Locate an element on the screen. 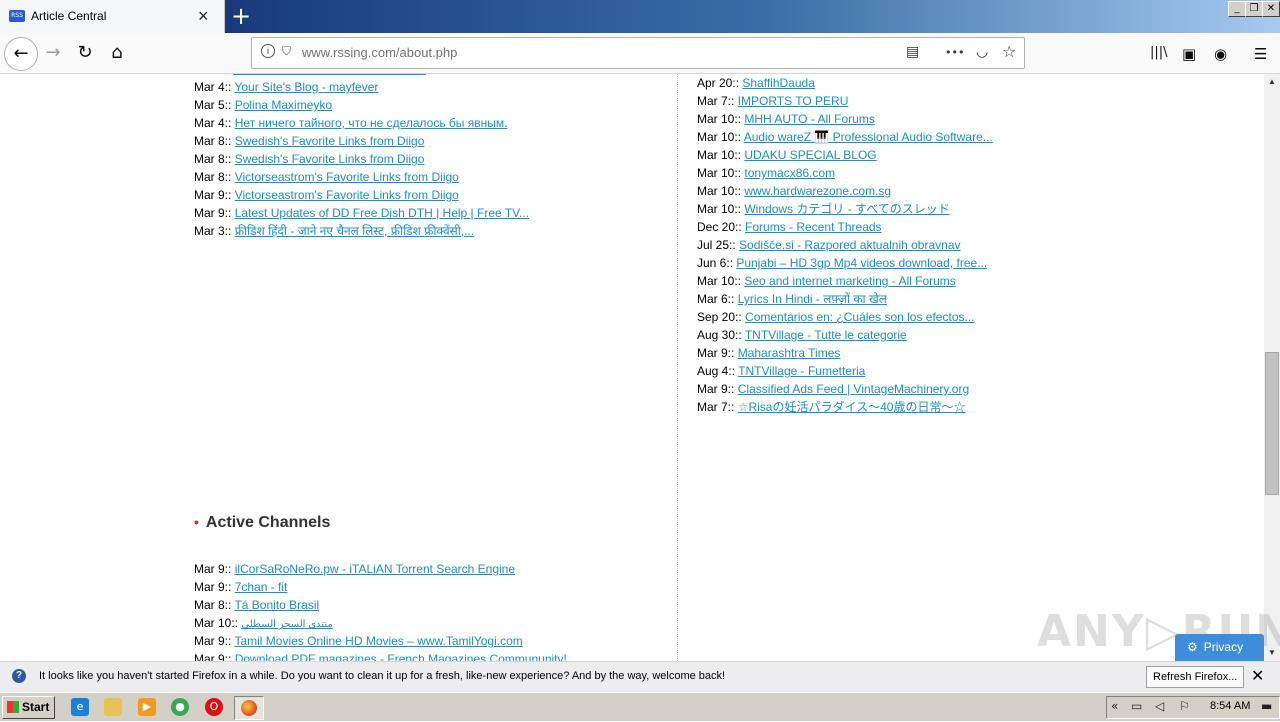  show-desktop-icon: ▬ is located at coordinates (1266, 706).